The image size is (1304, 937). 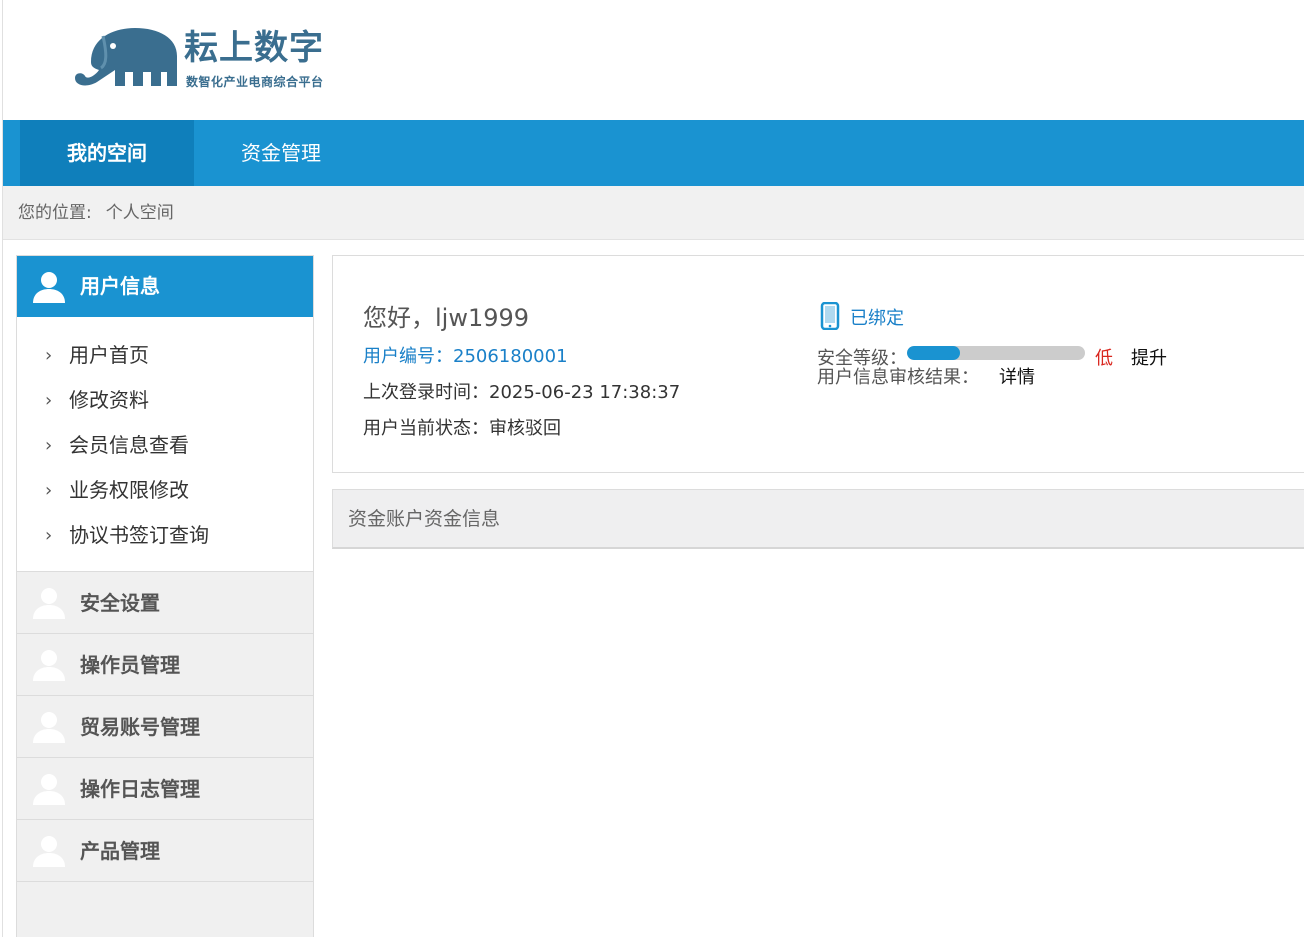 I want to click on sidebar-link-label: 修改资料, so click(x=109, y=400).